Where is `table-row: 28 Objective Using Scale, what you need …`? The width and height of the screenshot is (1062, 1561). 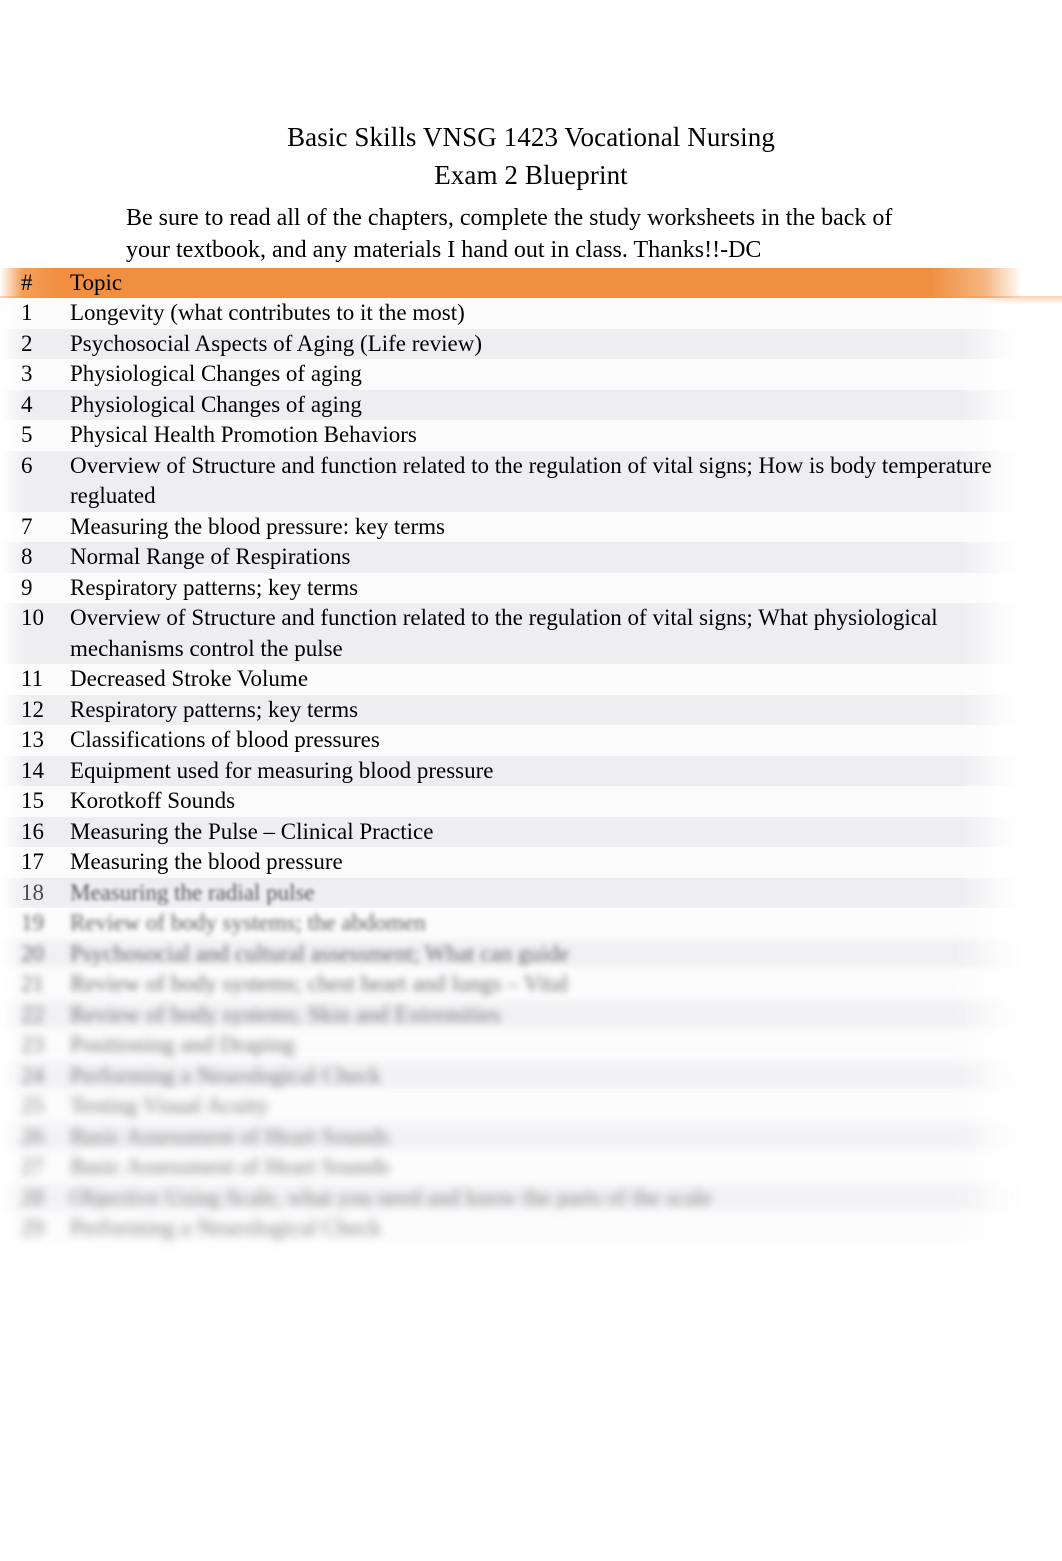
table-row: 28 Objective Using Scale, what you need … is located at coordinates (531, 1197).